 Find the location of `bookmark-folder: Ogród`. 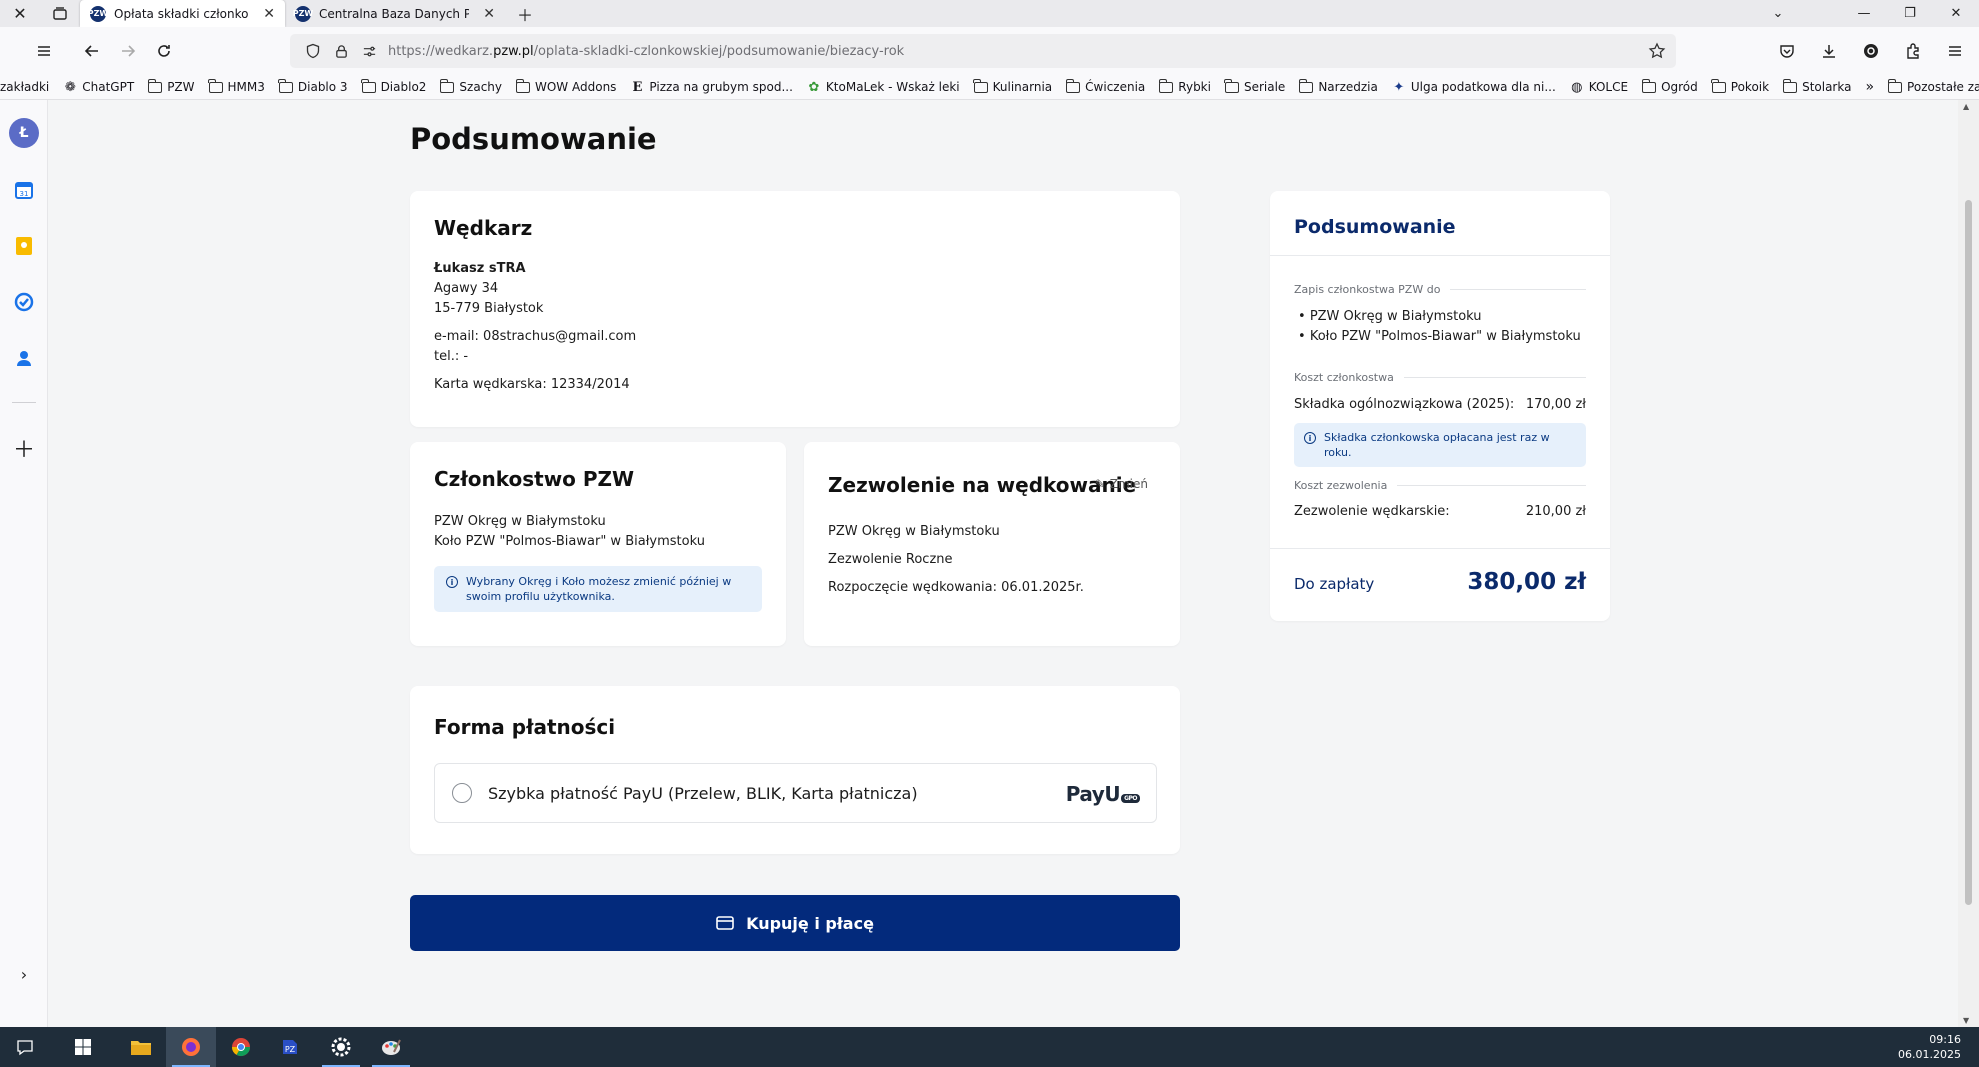

bookmark-folder: Ogród is located at coordinates (1670, 87).